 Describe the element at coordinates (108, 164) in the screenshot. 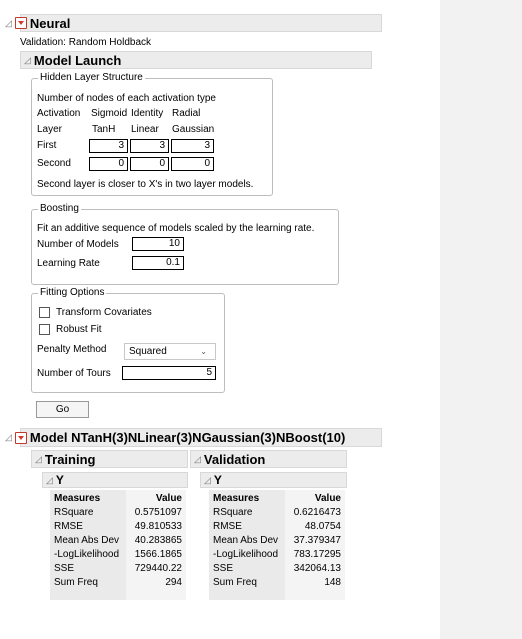

I see `second-tanh-field: 0` at that location.